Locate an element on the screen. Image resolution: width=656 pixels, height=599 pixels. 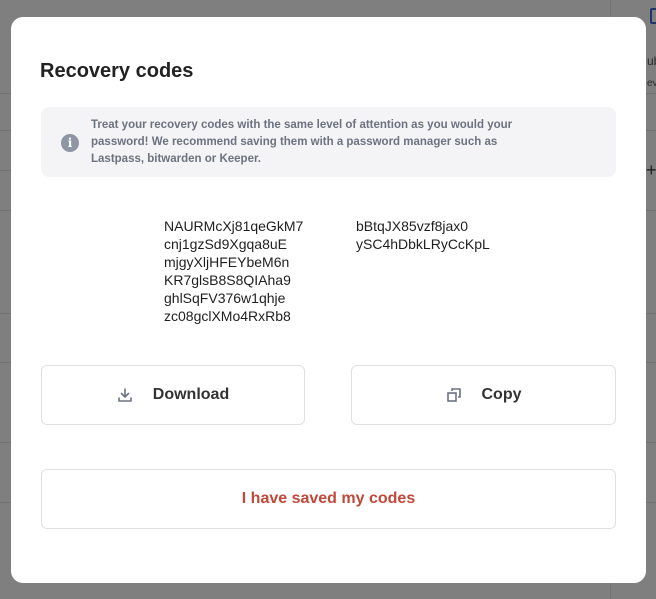
saved-codes-button-label: I have saved my codes is located at coordinates (328, 498).